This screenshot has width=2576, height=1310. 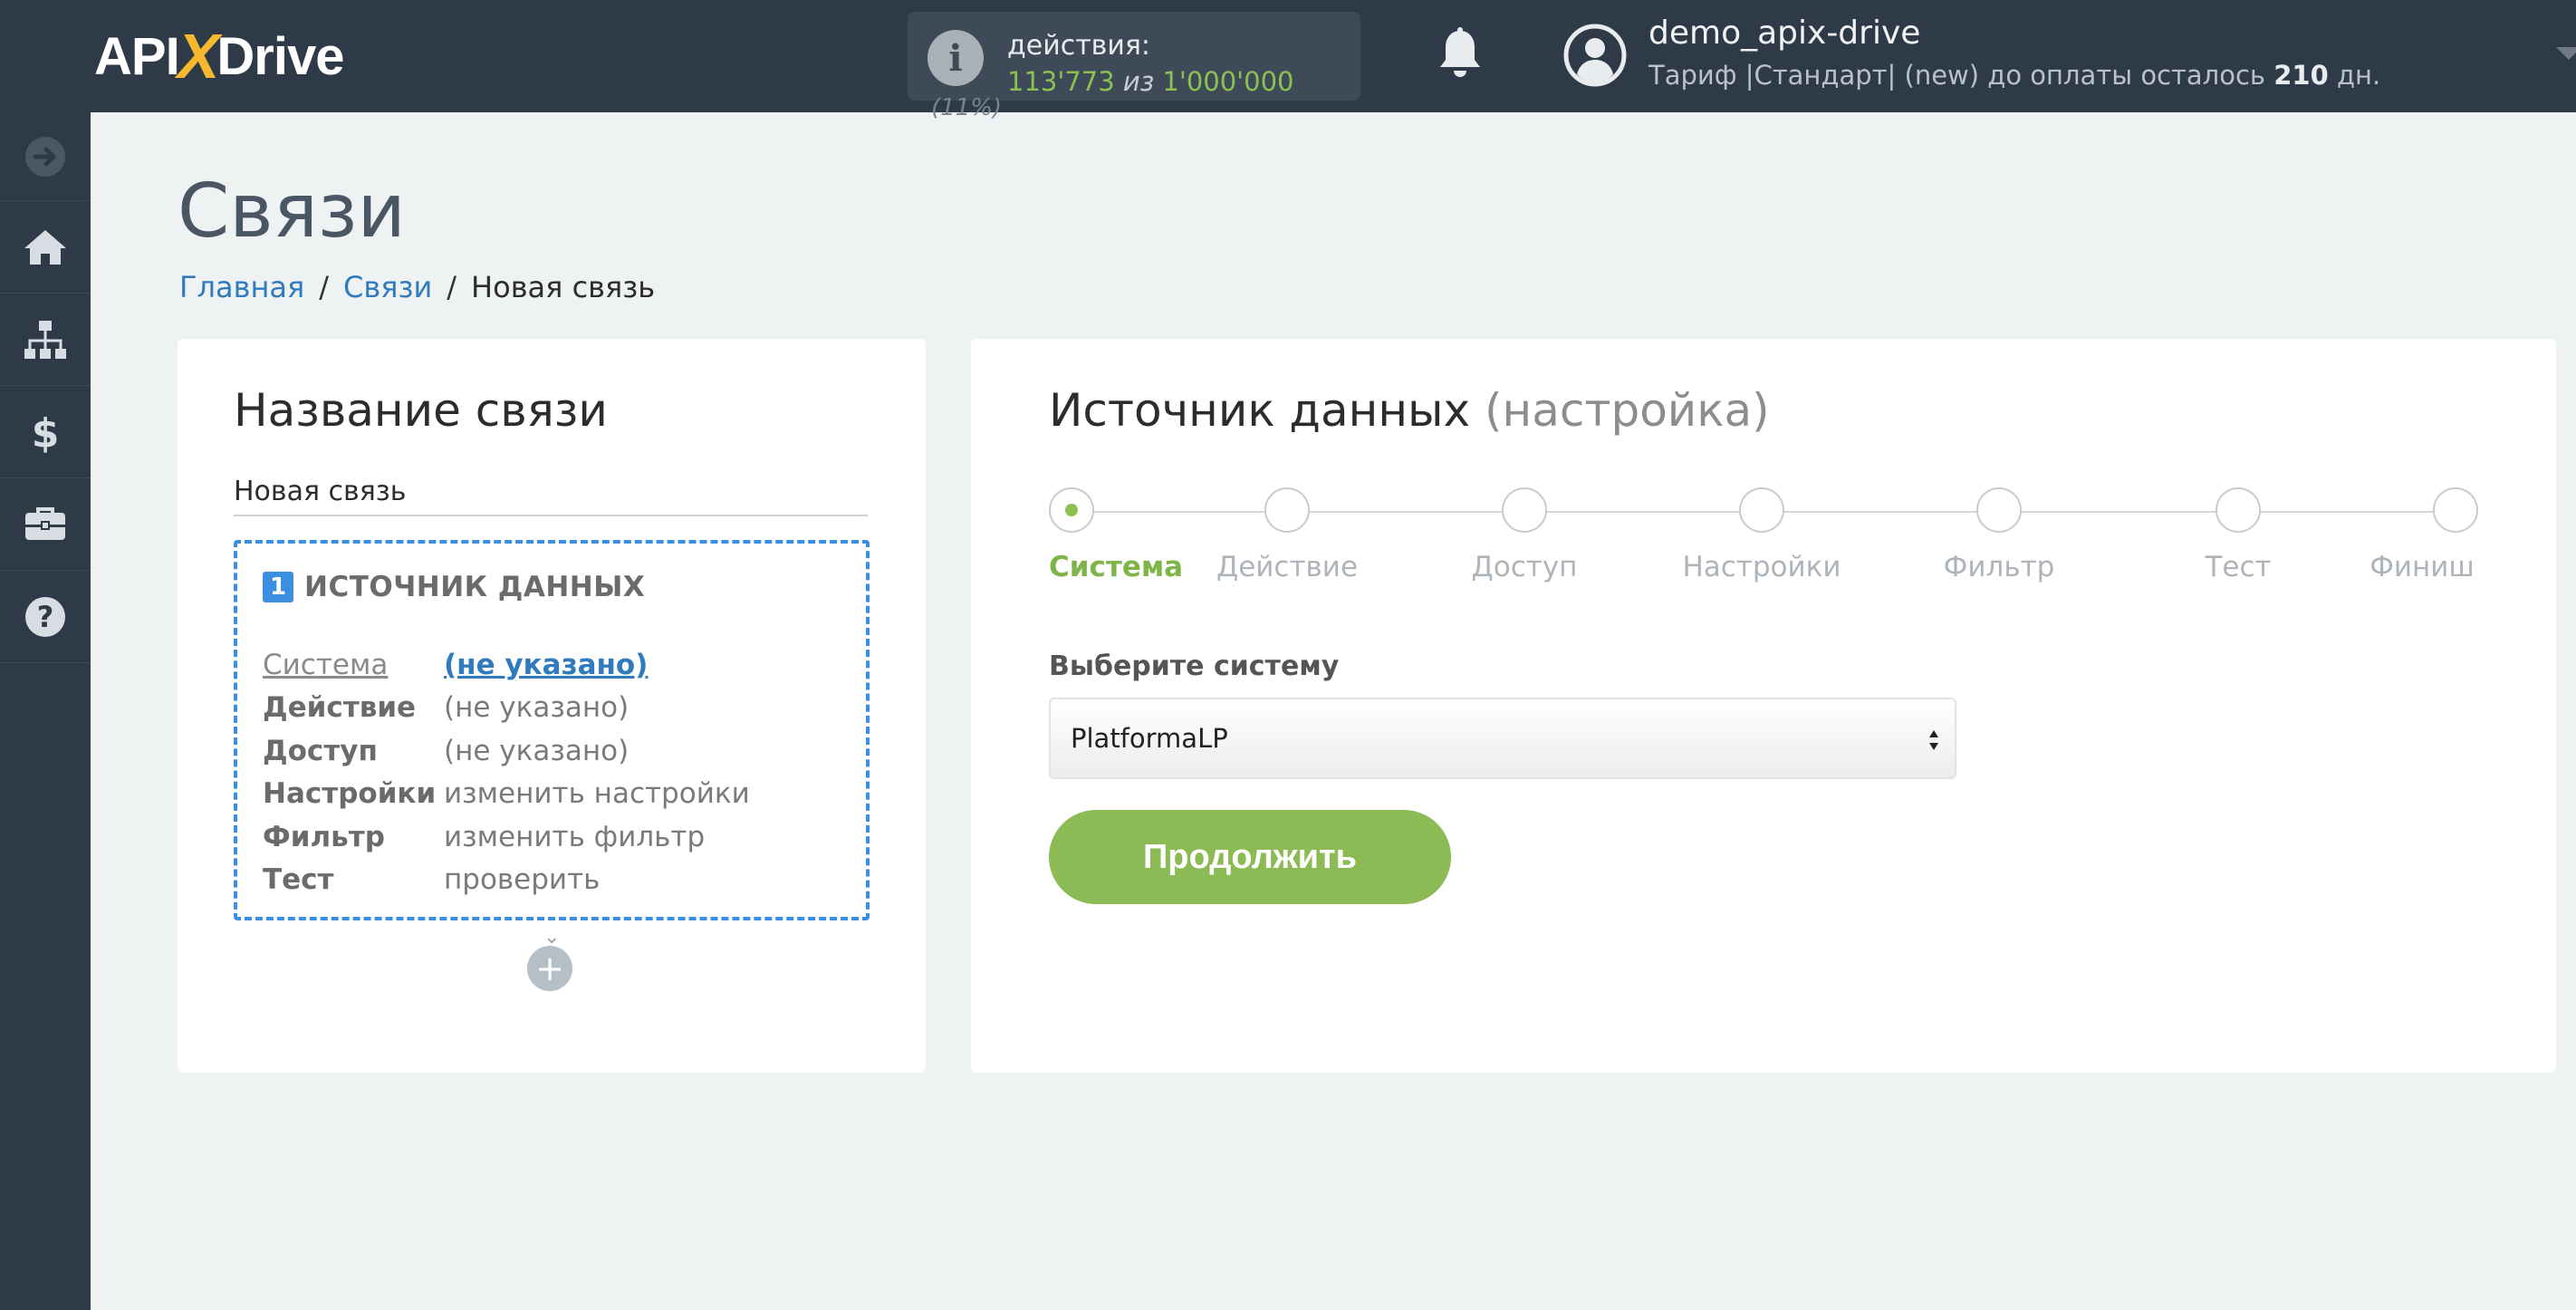 I want to click on sidebar-item-connections, so click(x=45, y=340).